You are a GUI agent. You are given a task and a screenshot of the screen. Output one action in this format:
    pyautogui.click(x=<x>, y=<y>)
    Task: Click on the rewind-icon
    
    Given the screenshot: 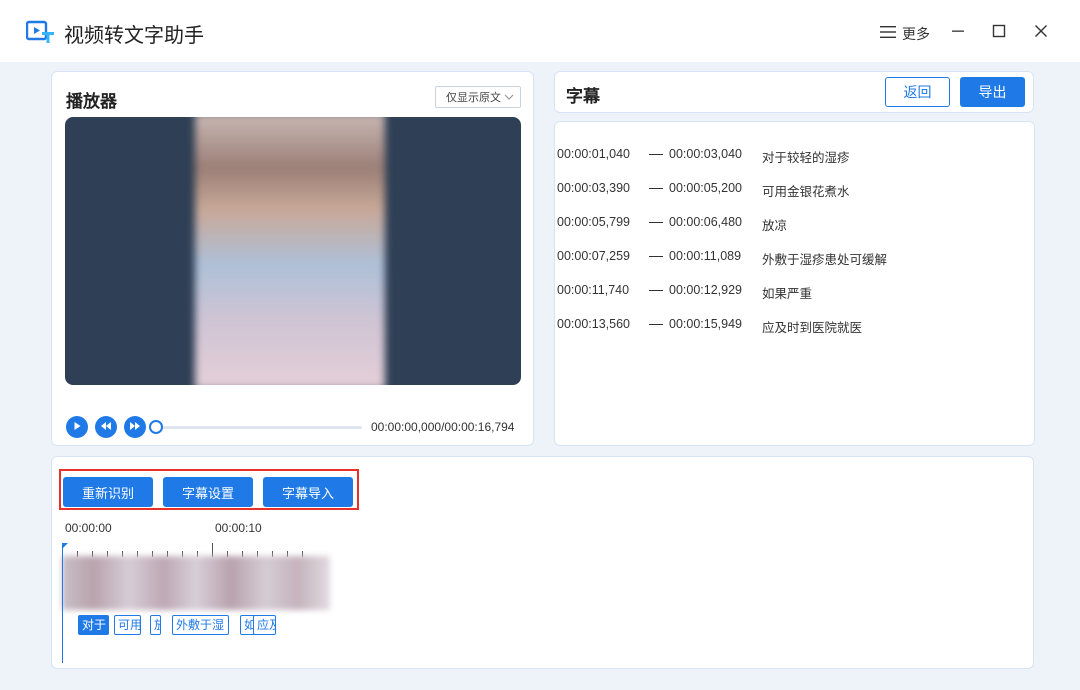 What is the action you would take?
    pyautogui.click(x=106, y=427)
    